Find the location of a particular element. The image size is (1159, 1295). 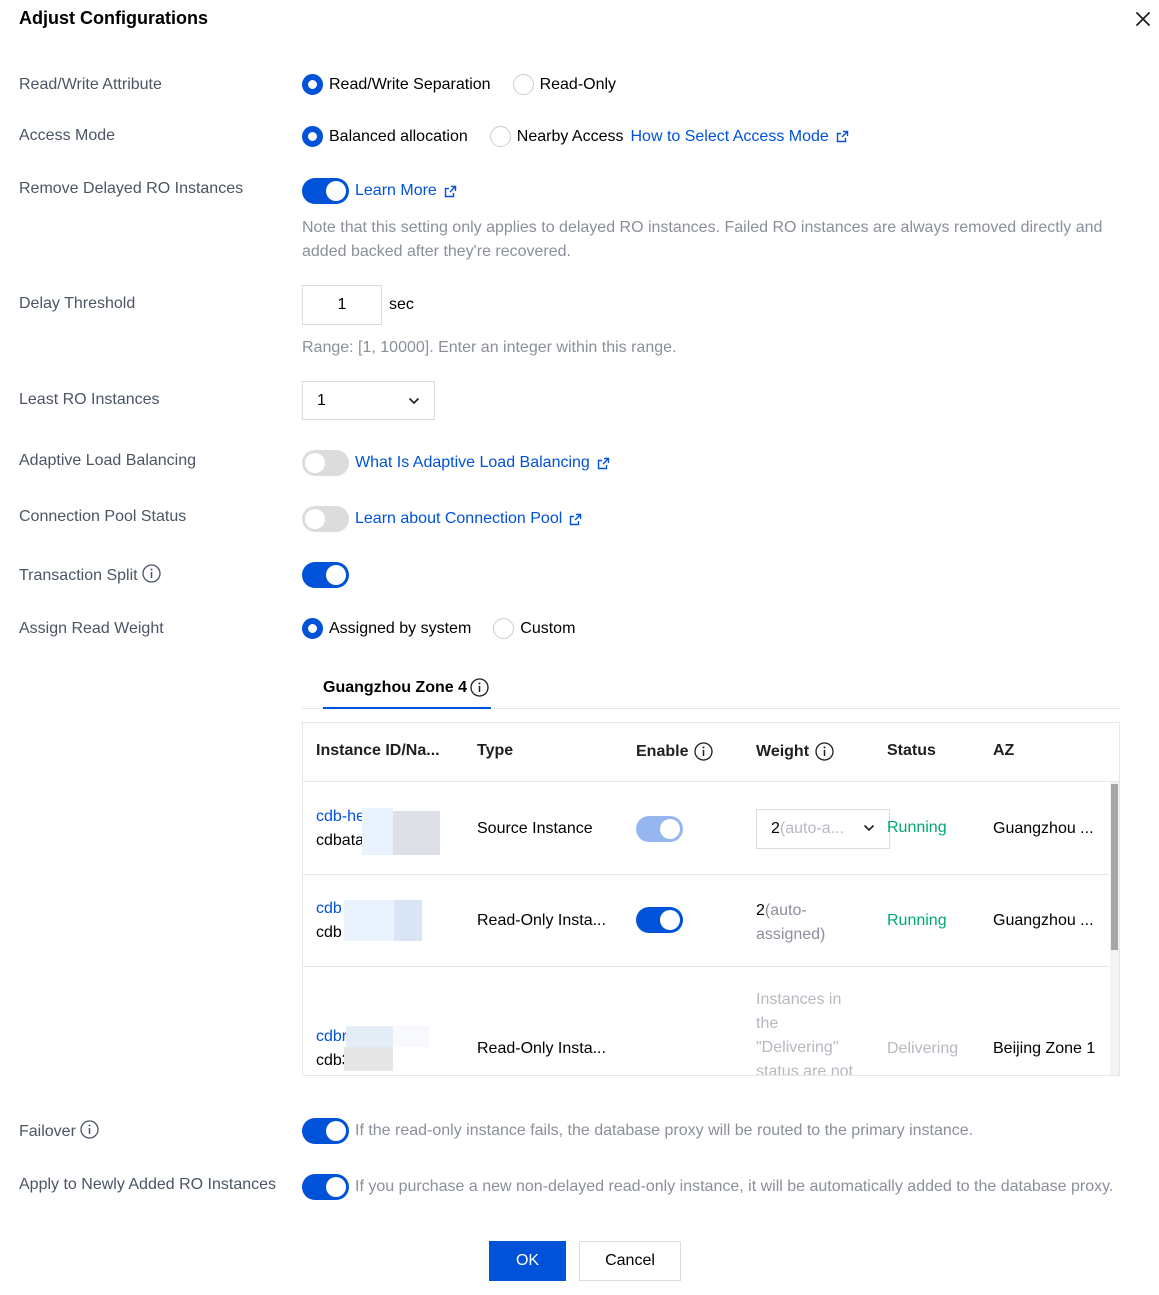

remove-delayed-learn-more-link: Learn More is located at coordinates (406, 191).